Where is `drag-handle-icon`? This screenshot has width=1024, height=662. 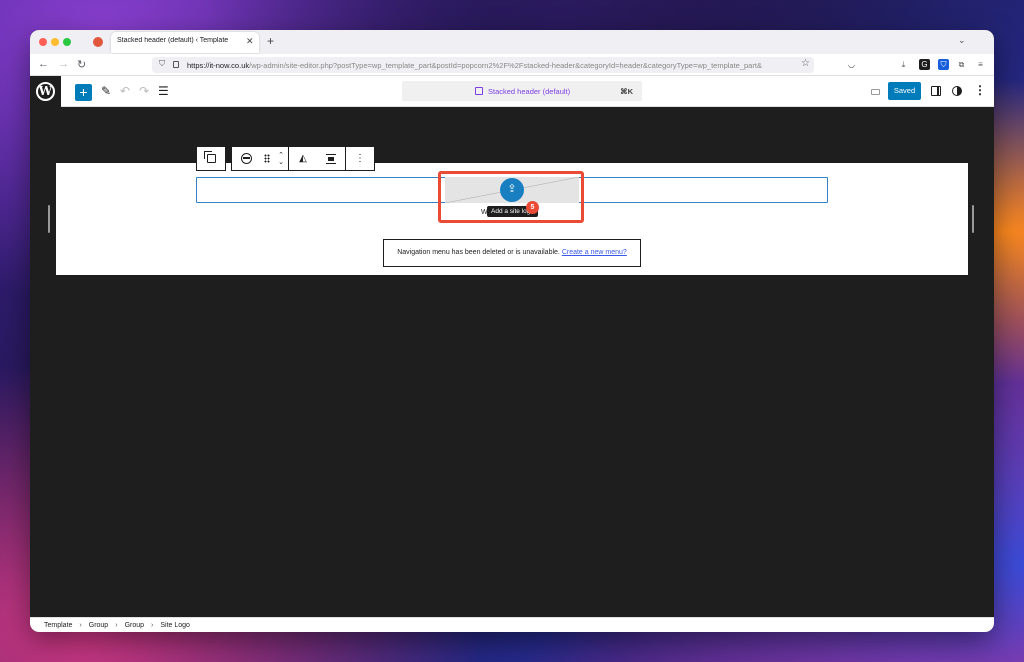
drag-handle-icon is located at coordinates (267, 158).